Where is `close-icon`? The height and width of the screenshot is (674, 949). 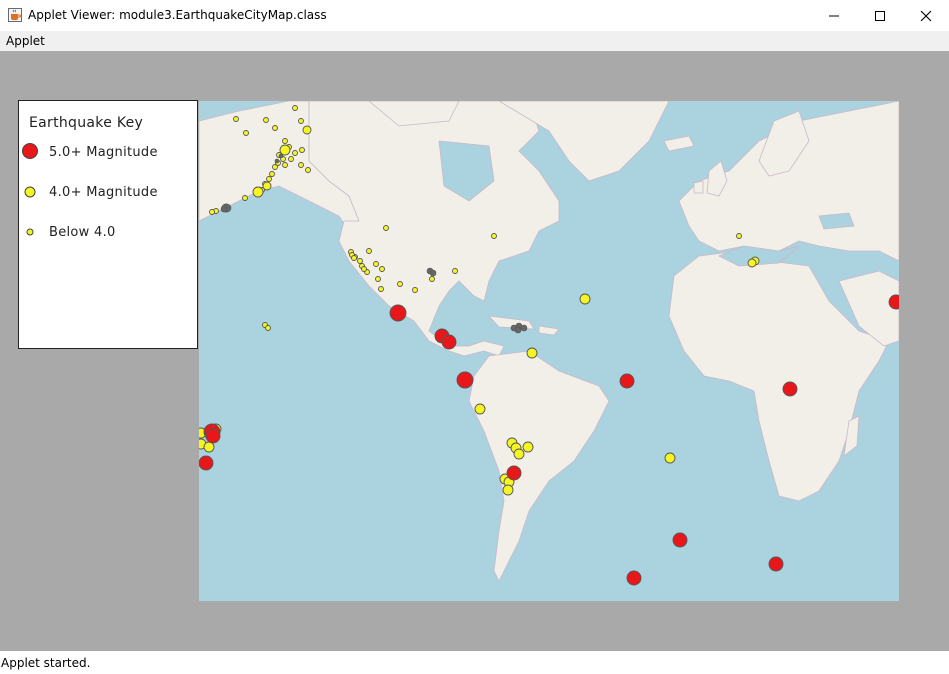
close-icon is located at coordinates (926, 15).